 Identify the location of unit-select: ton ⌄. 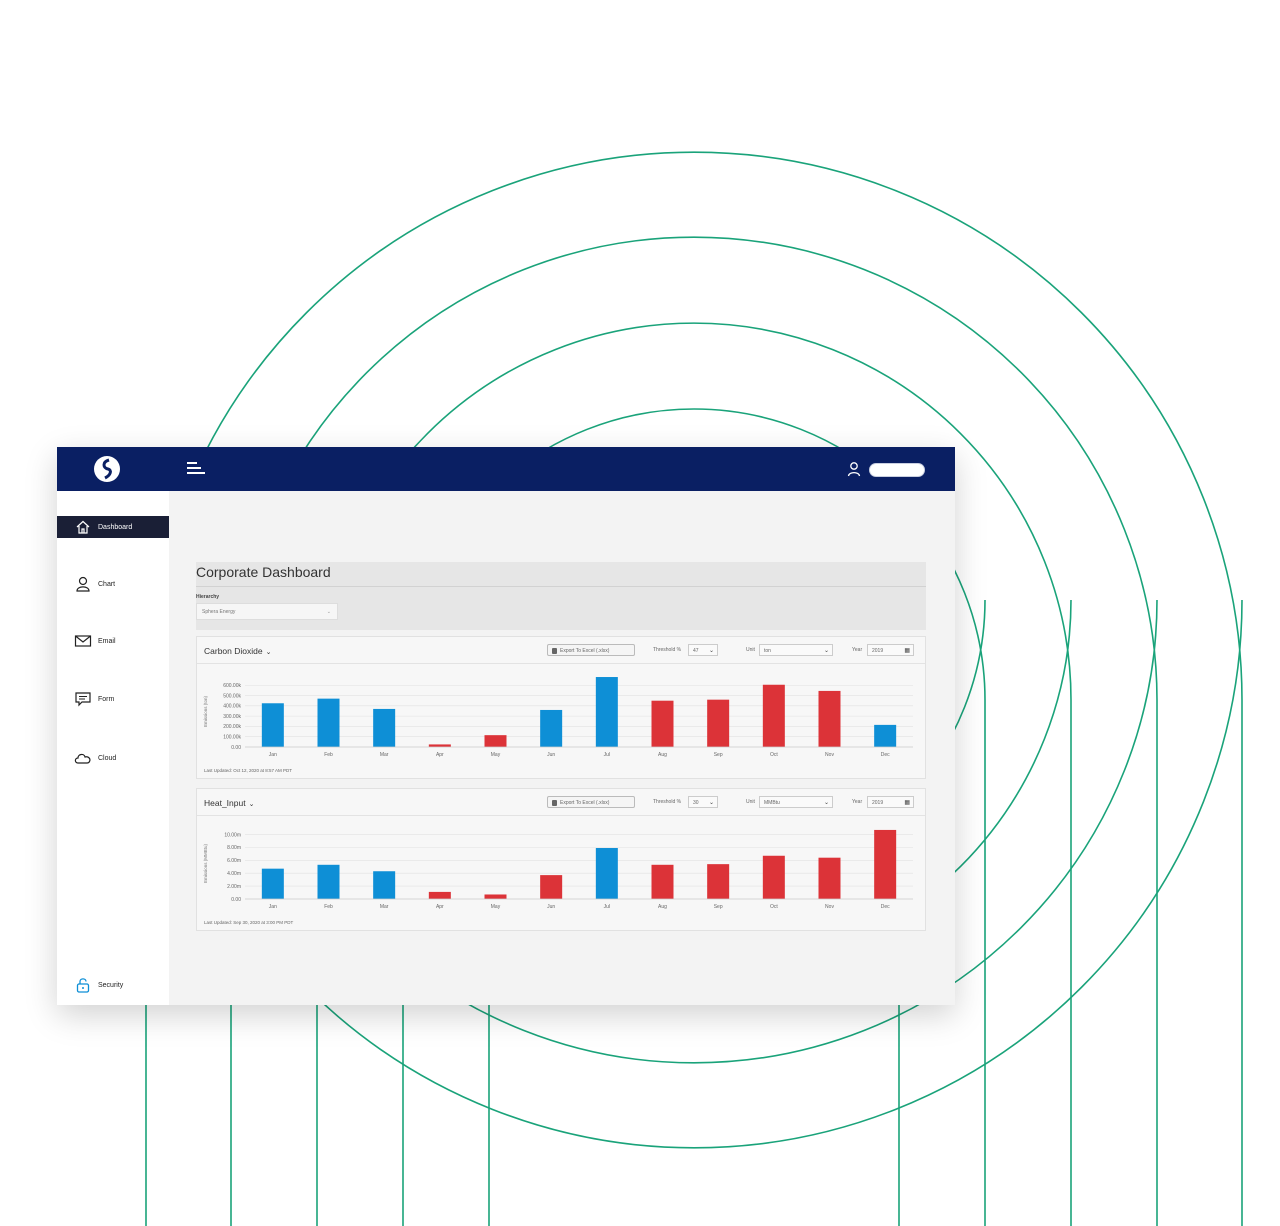
(796, 650).